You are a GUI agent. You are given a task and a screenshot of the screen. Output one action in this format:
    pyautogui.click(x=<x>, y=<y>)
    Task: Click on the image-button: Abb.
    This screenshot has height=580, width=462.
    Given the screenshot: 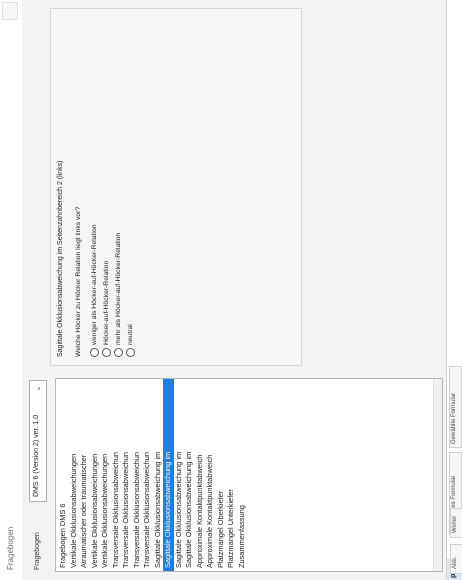 What is the action you would take?
    pyautogui.click(x=456, y=559)
    